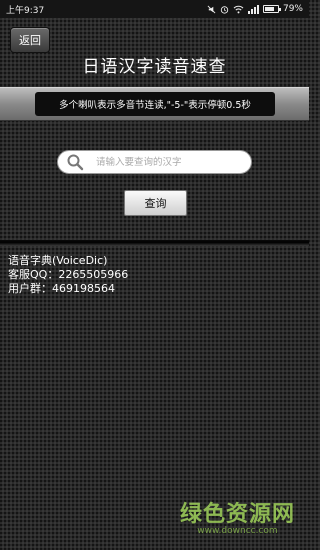  What do you see at coordinates (30, 40) in the screenshot?
I see `back-button: 返回` at bounding box center [30, 40].